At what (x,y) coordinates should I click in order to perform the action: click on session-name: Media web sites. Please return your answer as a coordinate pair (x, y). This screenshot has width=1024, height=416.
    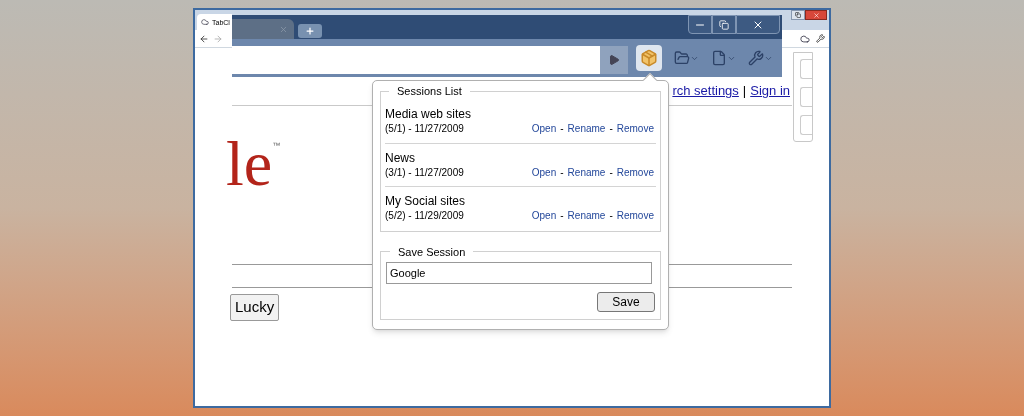
    Looking at the image, I should click on (429, 114).